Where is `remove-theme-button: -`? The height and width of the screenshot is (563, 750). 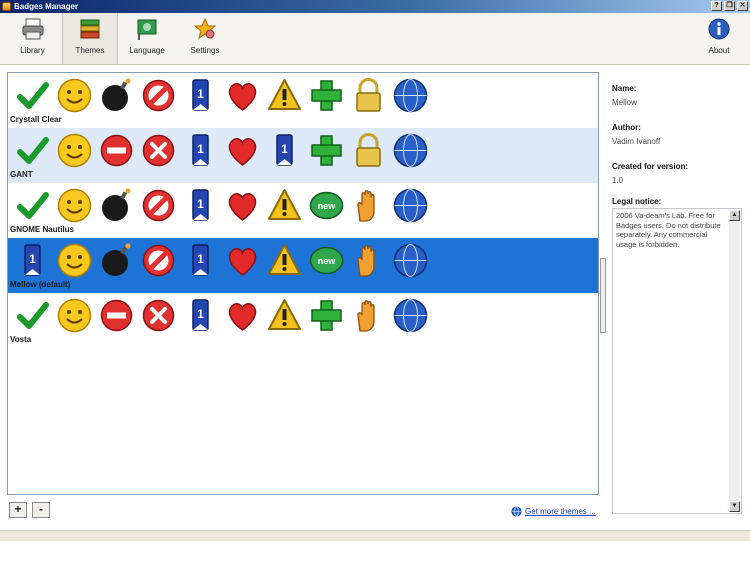 remove-theme-button: - is located at coordinates (41, 510).